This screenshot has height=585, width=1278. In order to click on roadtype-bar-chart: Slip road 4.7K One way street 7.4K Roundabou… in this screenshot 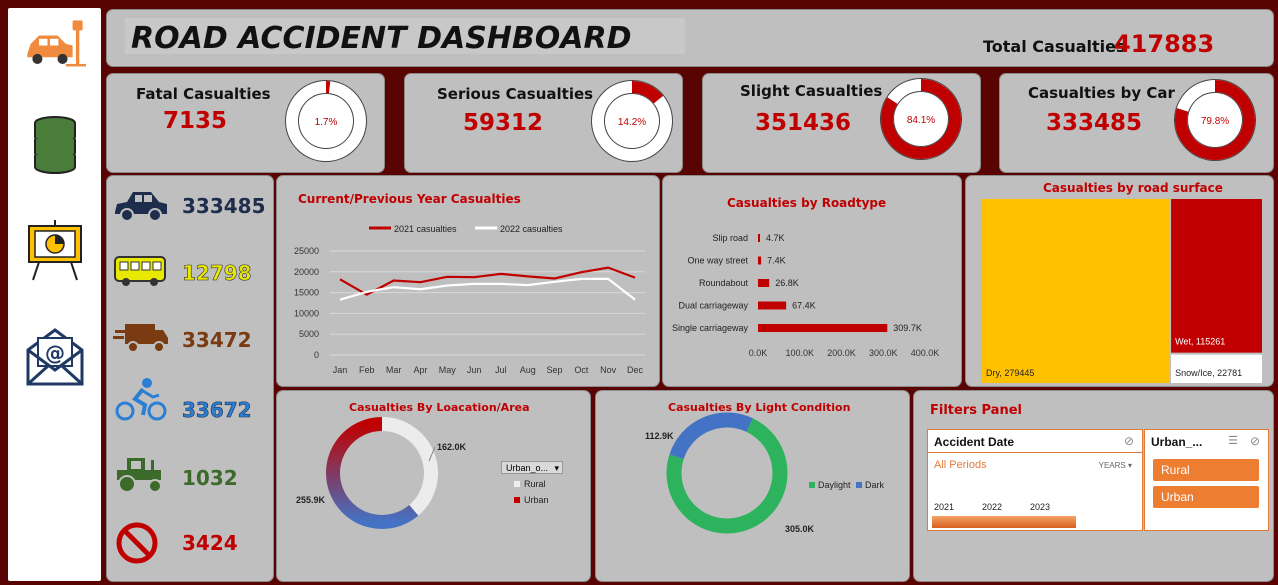, I will do `click(806, 295)`.